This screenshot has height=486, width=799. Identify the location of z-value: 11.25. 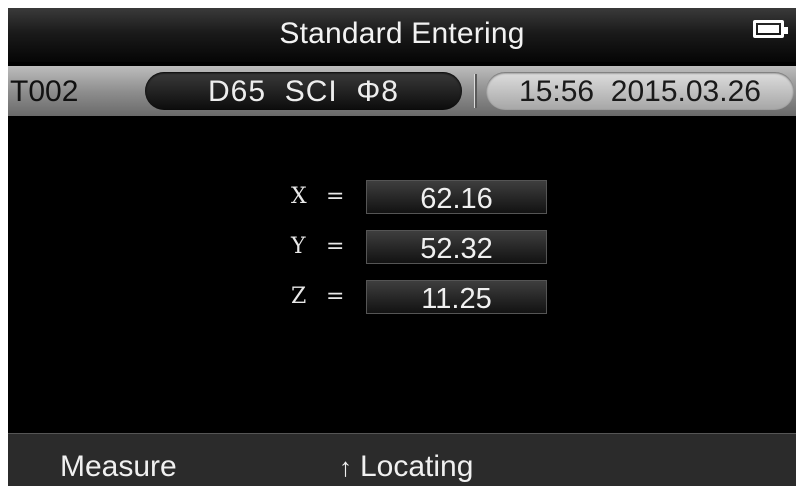
(456, 299).